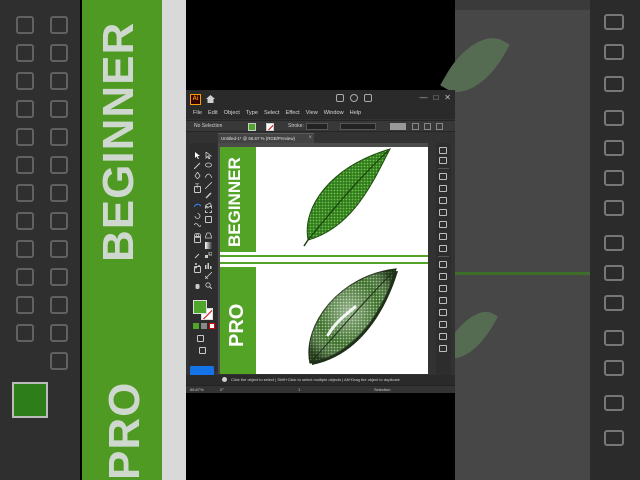  Describe the element at coordinates (443, 348) in the screenshot. I see `links-icon` at that location.